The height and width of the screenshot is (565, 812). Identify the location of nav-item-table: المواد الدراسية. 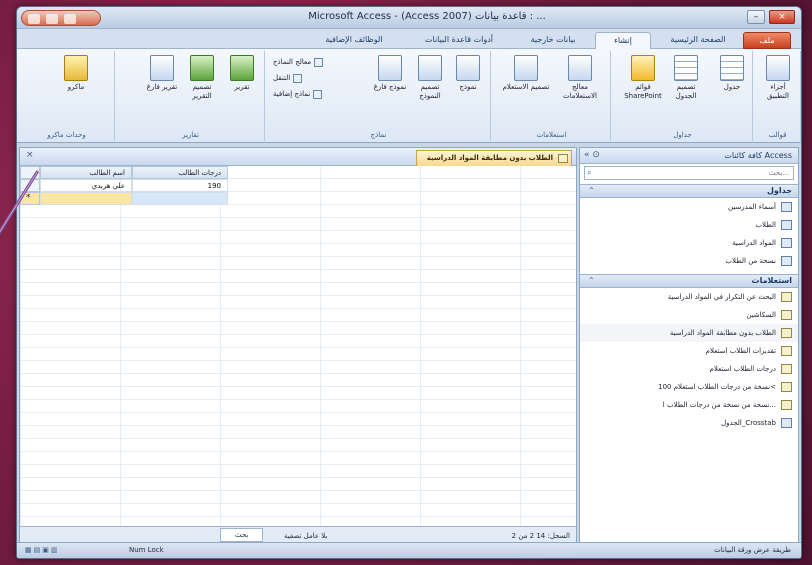
(689, 243).